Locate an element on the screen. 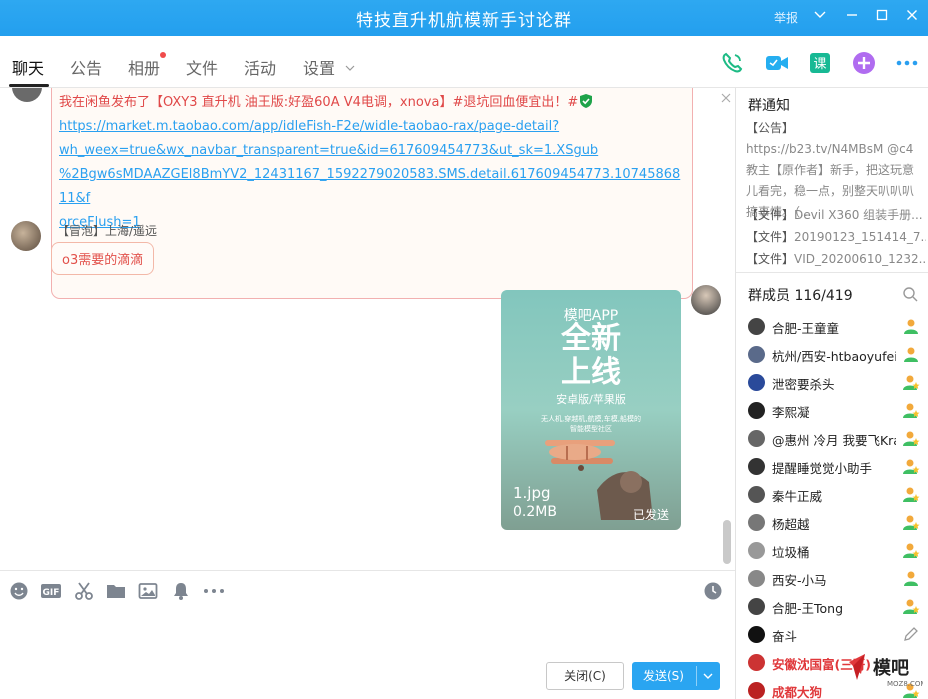 This screenshot has height=699, width=928. send-button-label: 发送(S) is located at coordinates (663, 676).